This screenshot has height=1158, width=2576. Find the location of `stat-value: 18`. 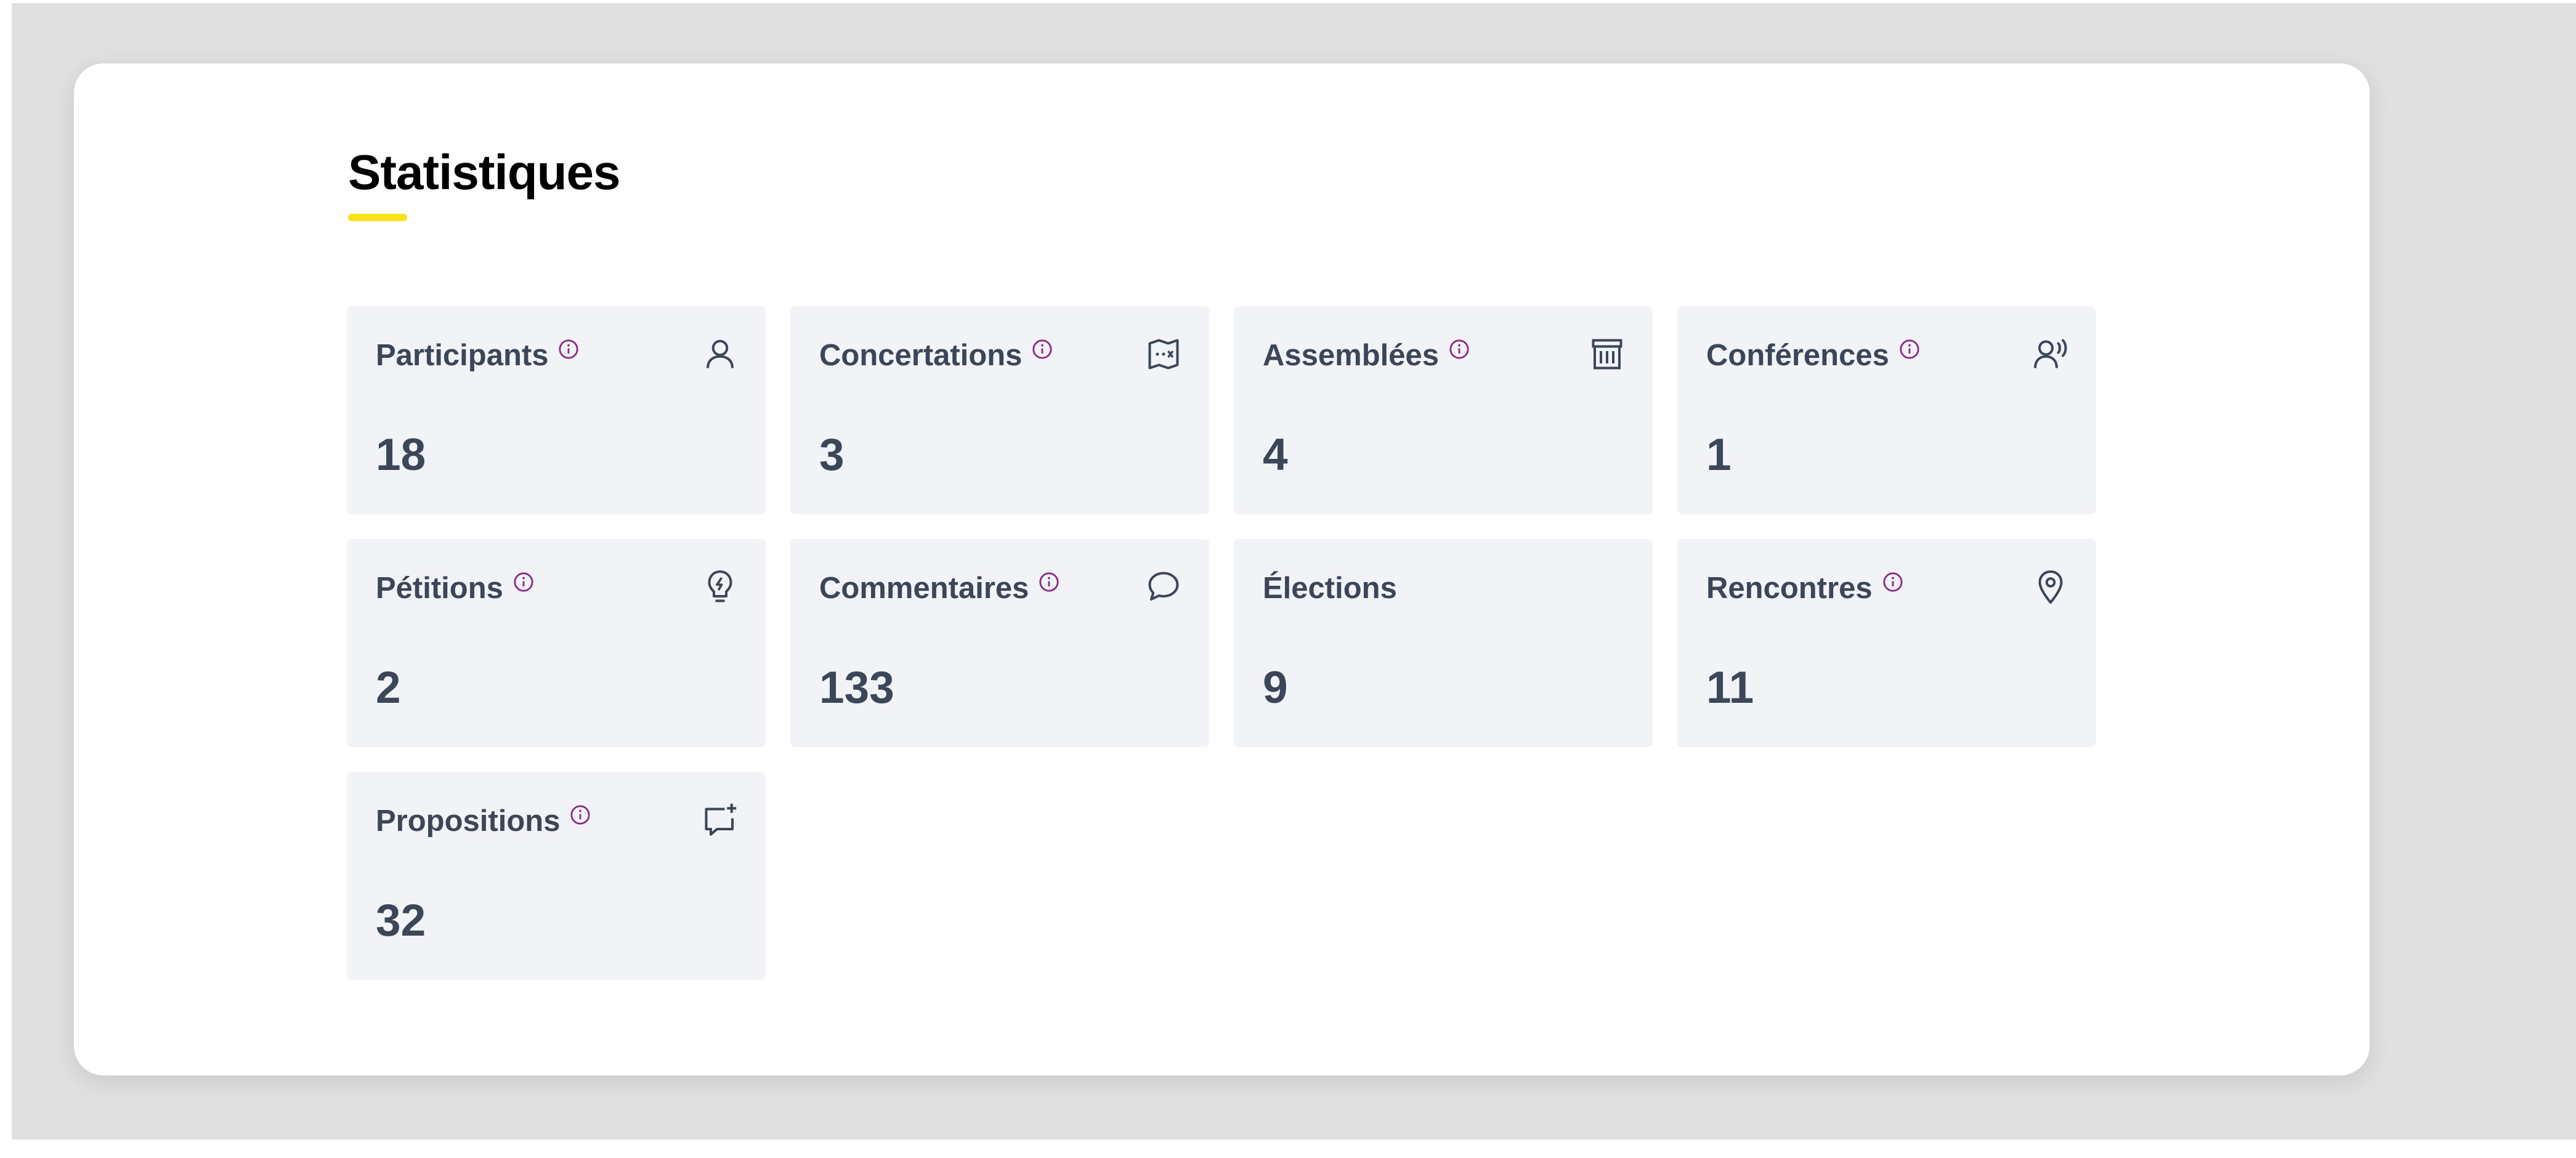

stat-value: 18 is located at coordinates (401, 455).